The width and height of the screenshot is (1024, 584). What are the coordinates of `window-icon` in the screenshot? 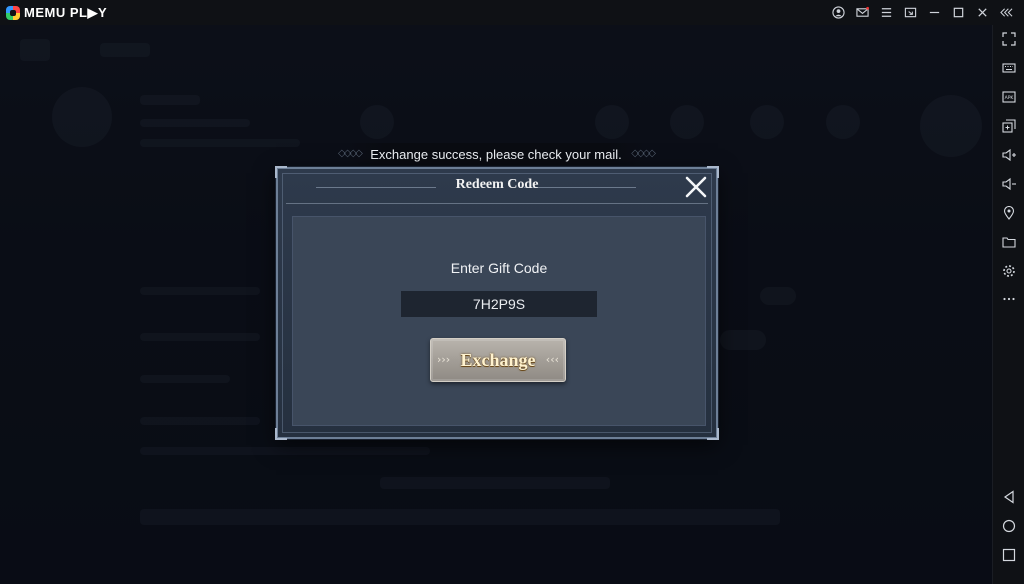 It's located at (910, 12).